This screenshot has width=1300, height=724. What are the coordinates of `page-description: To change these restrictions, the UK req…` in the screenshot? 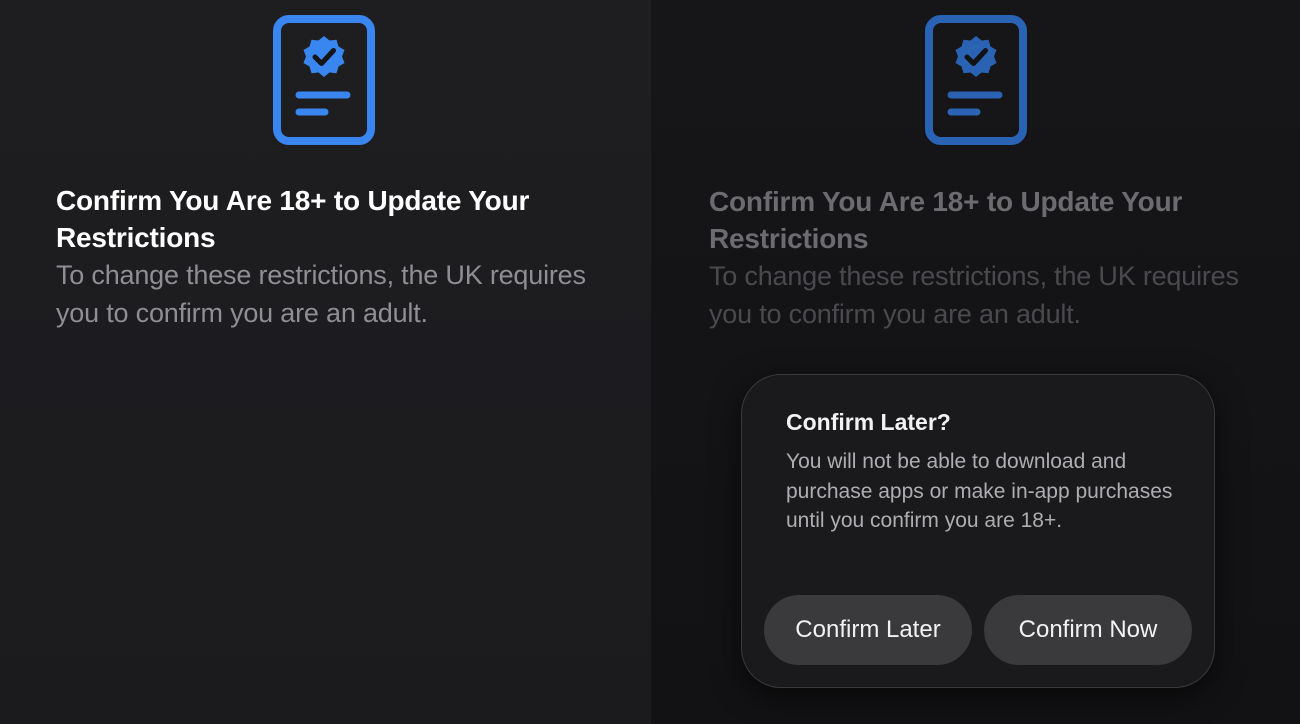 It's located at (321, 294).